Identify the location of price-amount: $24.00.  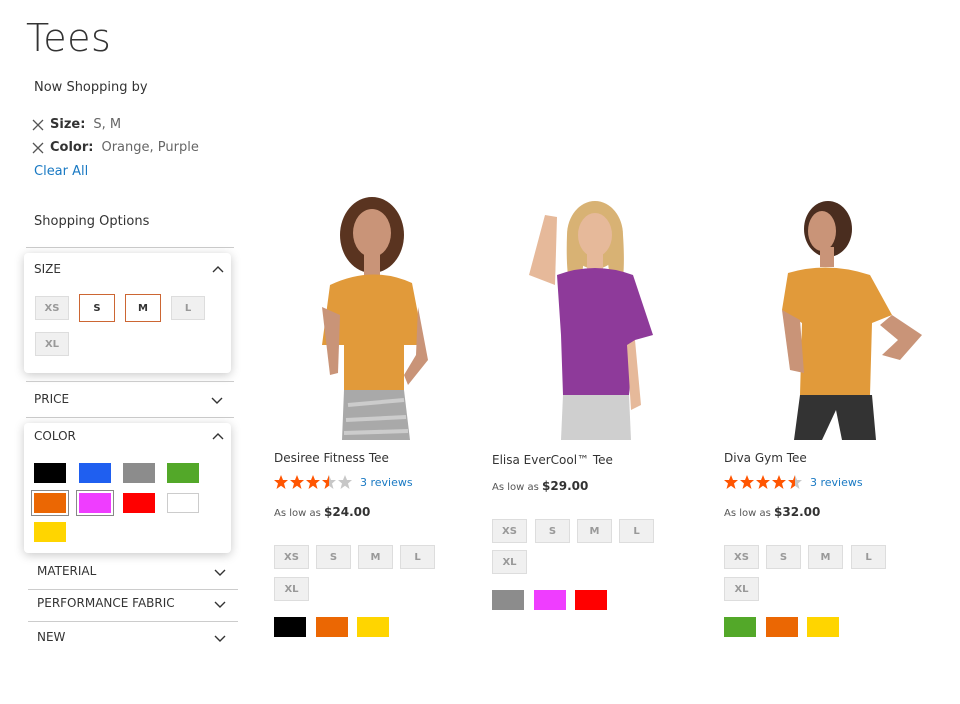
(347, 512).